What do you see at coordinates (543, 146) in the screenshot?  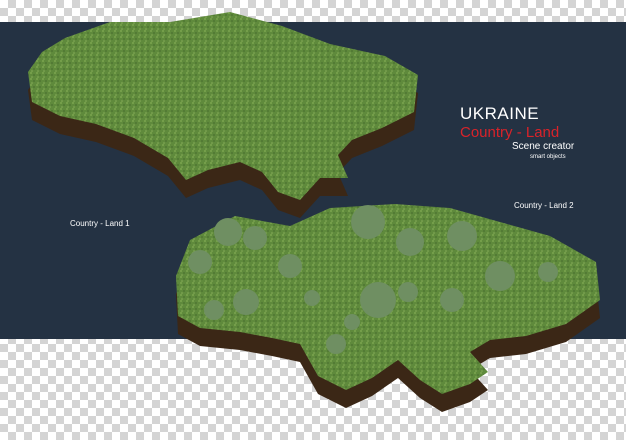 I see `scene-creator-text: Scene creator` at bounding box center [543, 146].